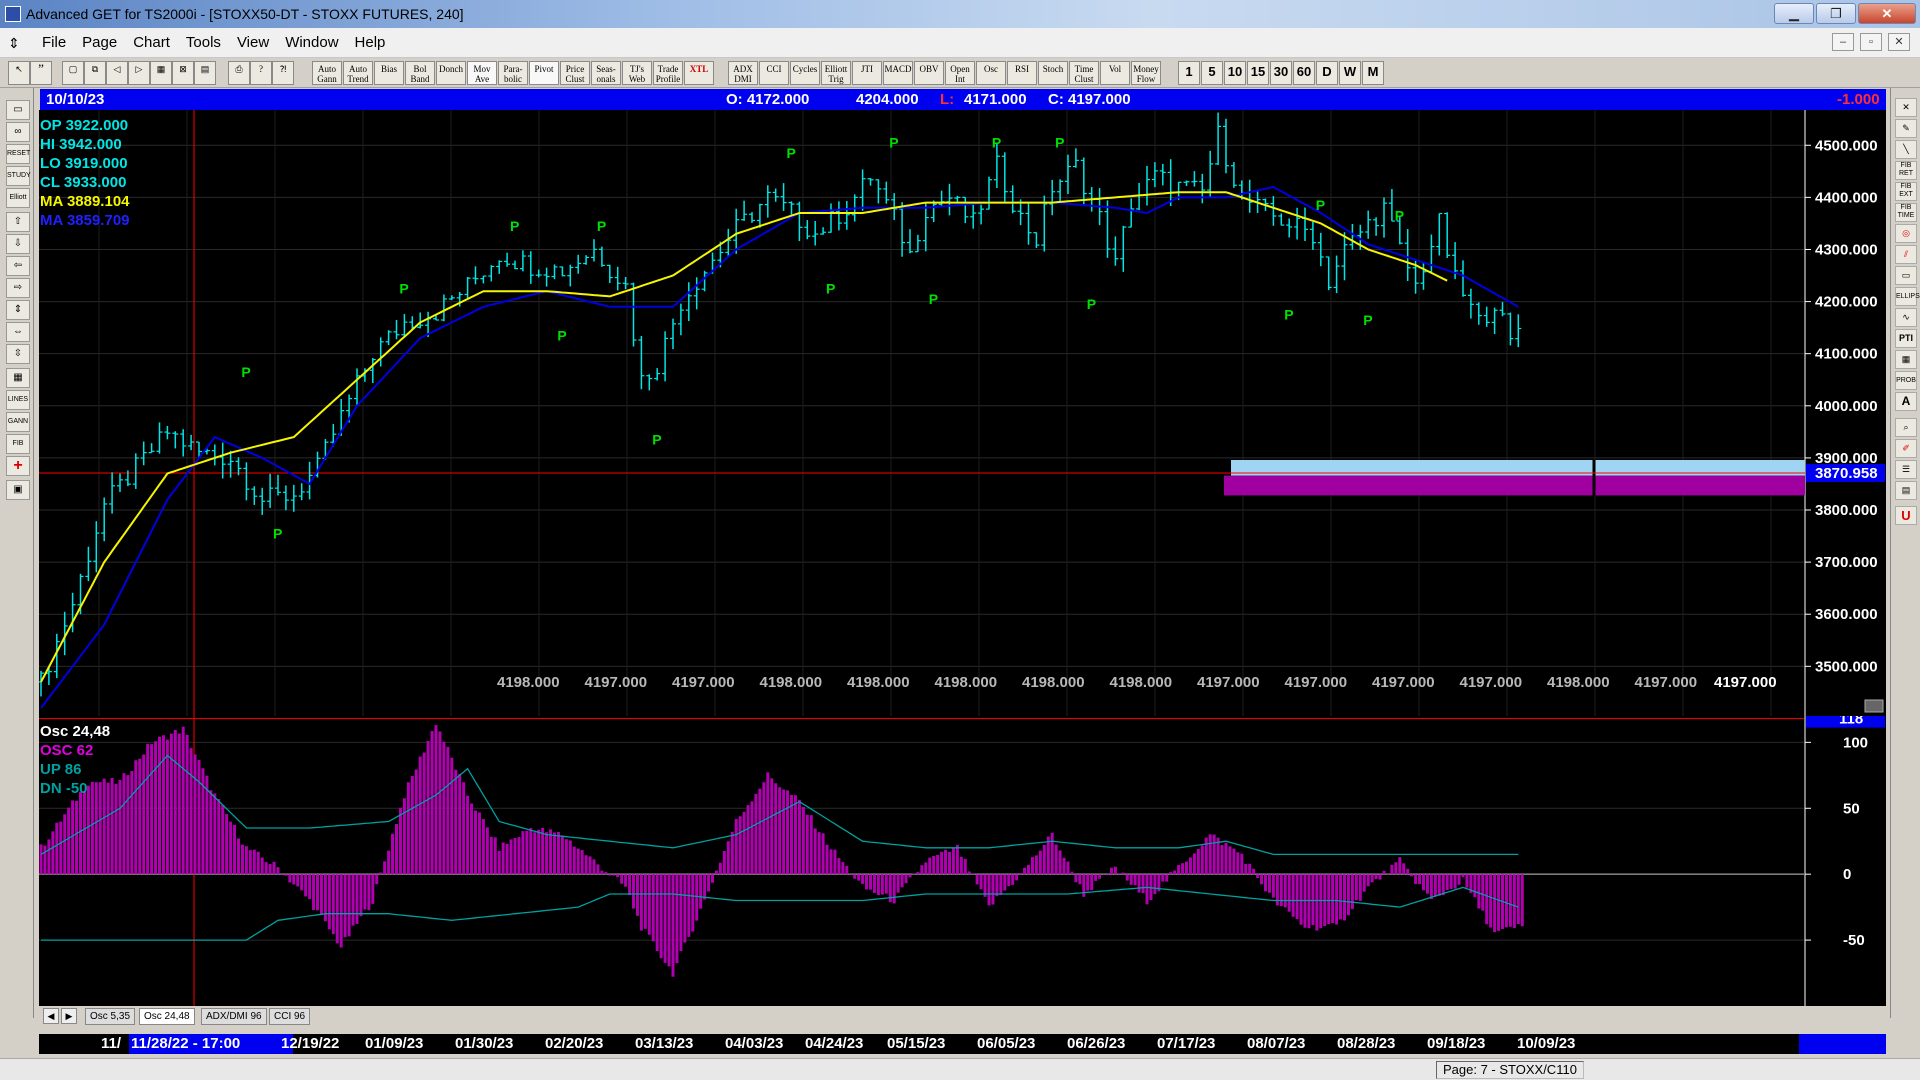 The height and width of the screenshot is (1080, 1920). I want to click on study-pivot-button: Pivot, so click(544, 73).